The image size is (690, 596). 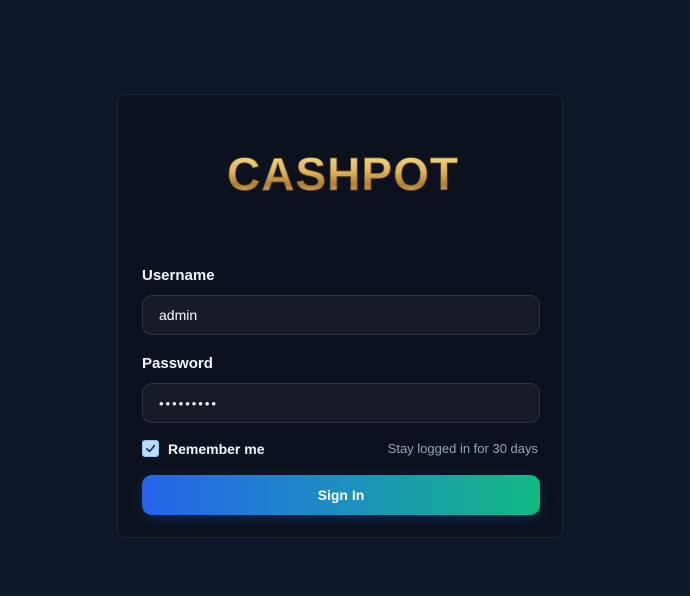 I want to click on remember-me: Remember me, so click(x=203, y=448).